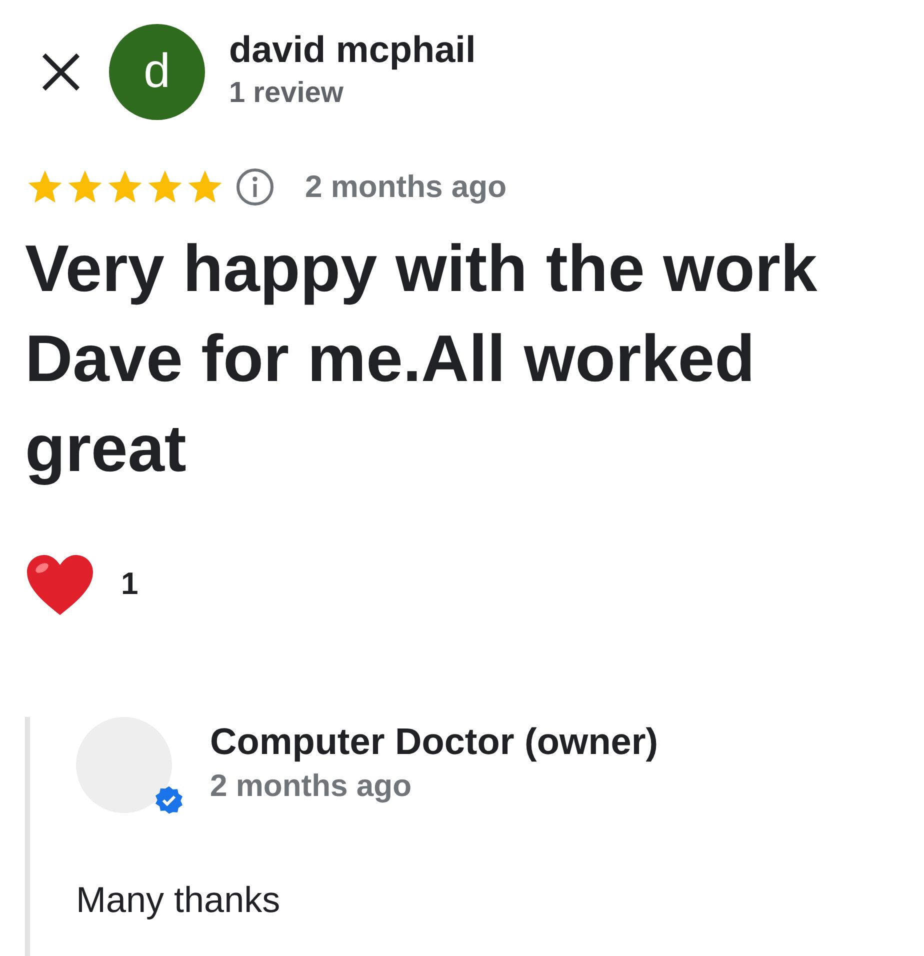  Describe the element at coordinates (255, 187) in the screenshot. I see `info-icon` at that location.